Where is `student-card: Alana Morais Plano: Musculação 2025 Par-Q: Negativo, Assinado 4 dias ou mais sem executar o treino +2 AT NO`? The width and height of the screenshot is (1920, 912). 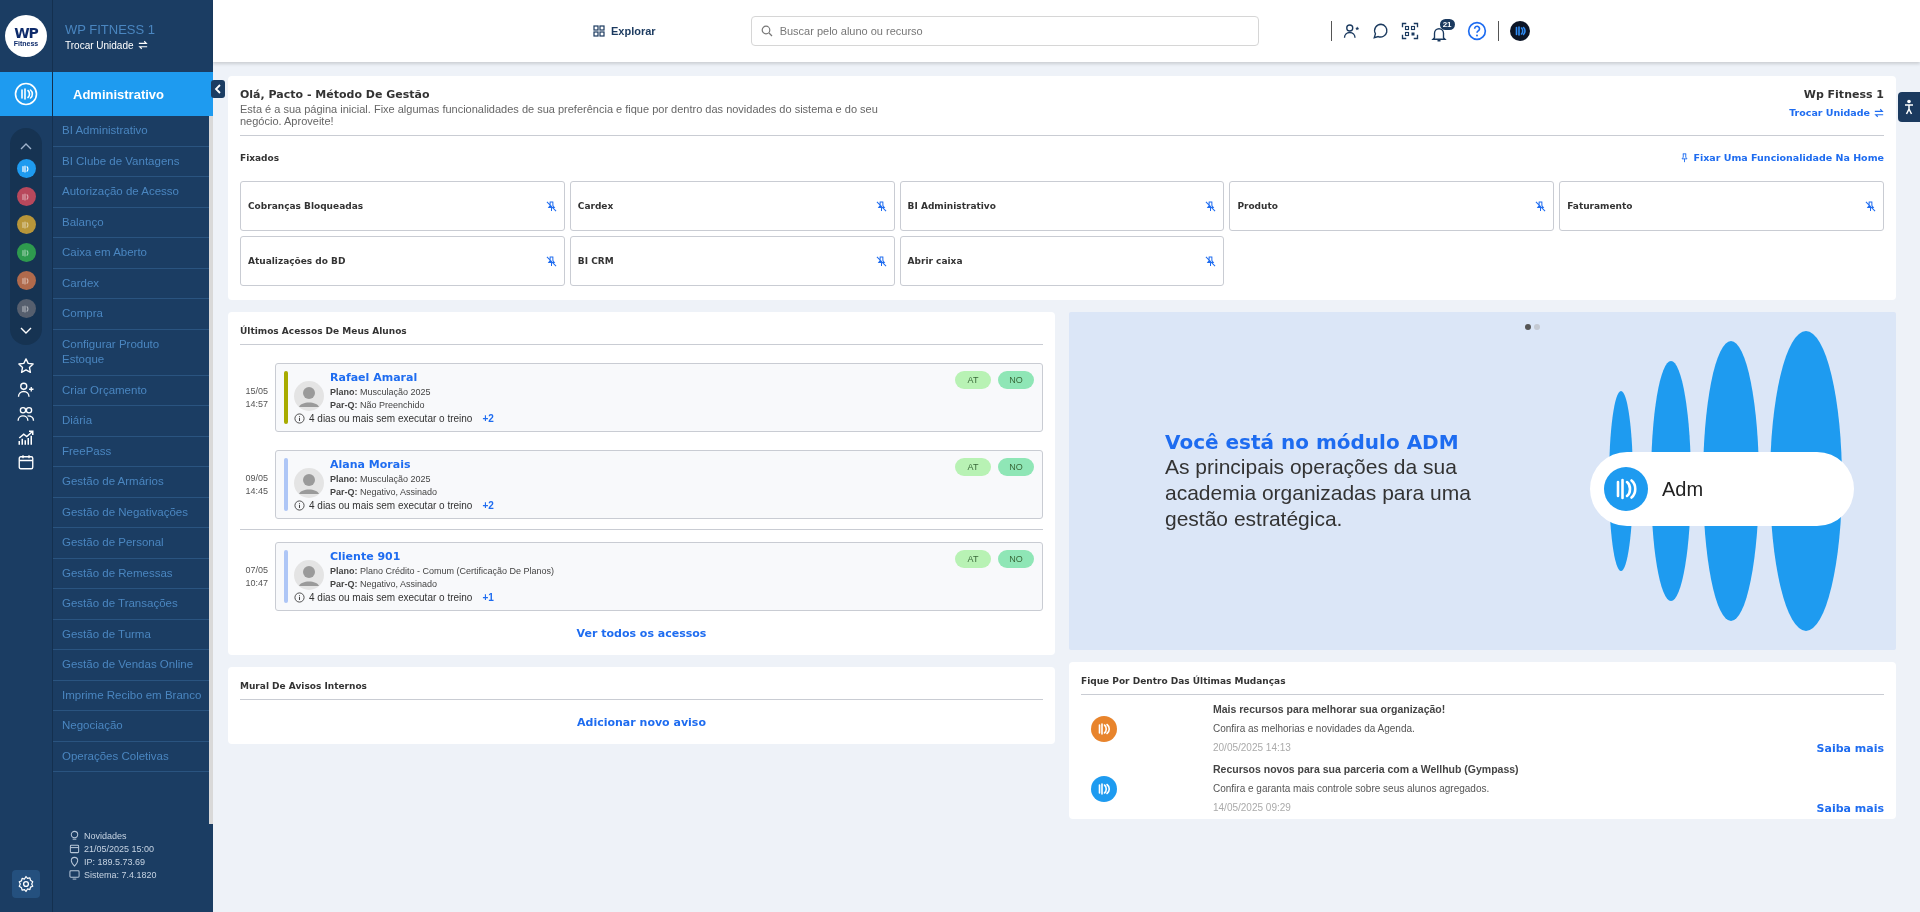 student-card: Alana Morais Plano: Musculação 2025 Par-Q: Negativo, Assinado 4 dias ou mais sem executar o treino +2 AT NO is located at coordinates (659, 484).